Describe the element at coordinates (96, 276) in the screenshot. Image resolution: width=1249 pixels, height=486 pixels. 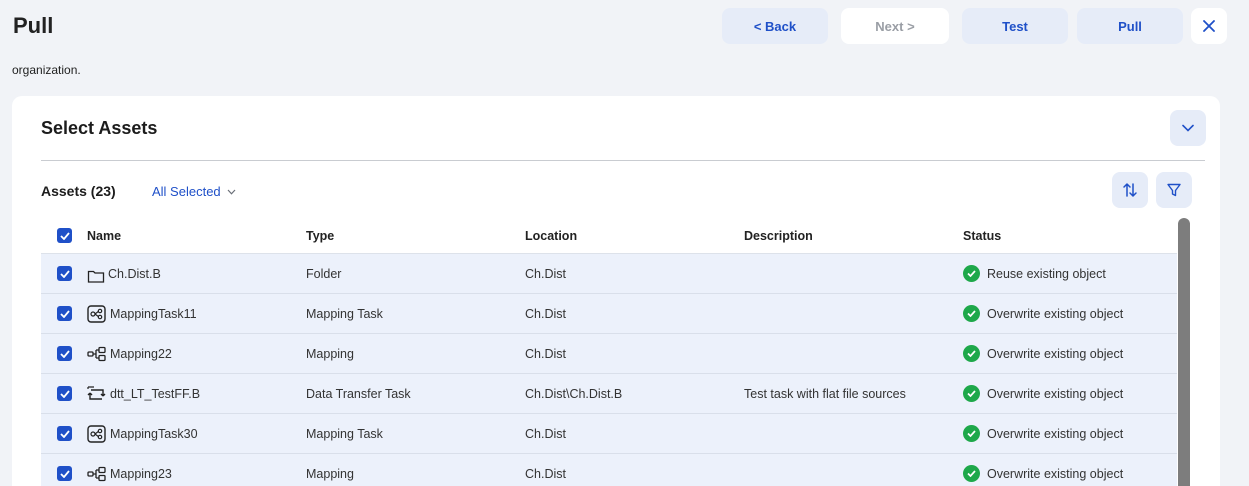
I see `folder-icon` at that location.